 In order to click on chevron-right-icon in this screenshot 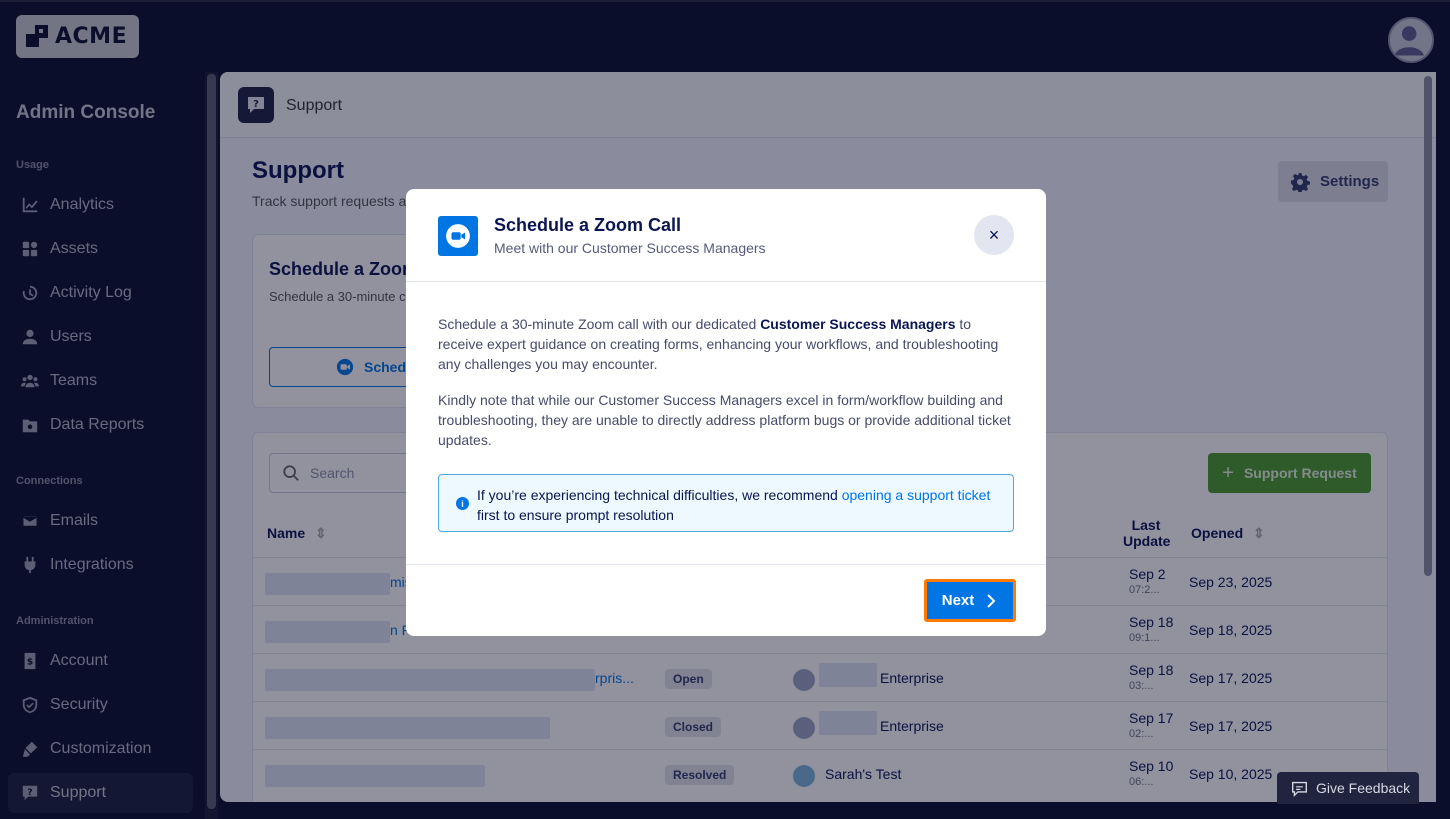, I will do `click(991, 600)`.